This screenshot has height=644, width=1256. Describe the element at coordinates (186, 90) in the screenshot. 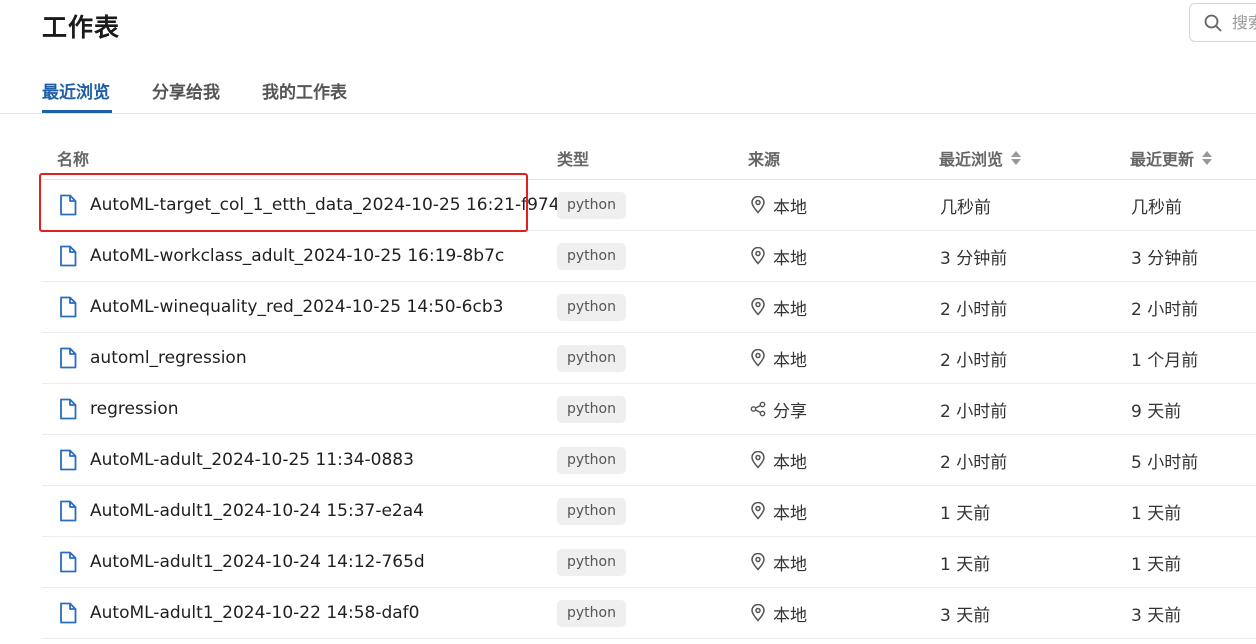

I see `tab-shared-with-me: 分享给我` at that location.